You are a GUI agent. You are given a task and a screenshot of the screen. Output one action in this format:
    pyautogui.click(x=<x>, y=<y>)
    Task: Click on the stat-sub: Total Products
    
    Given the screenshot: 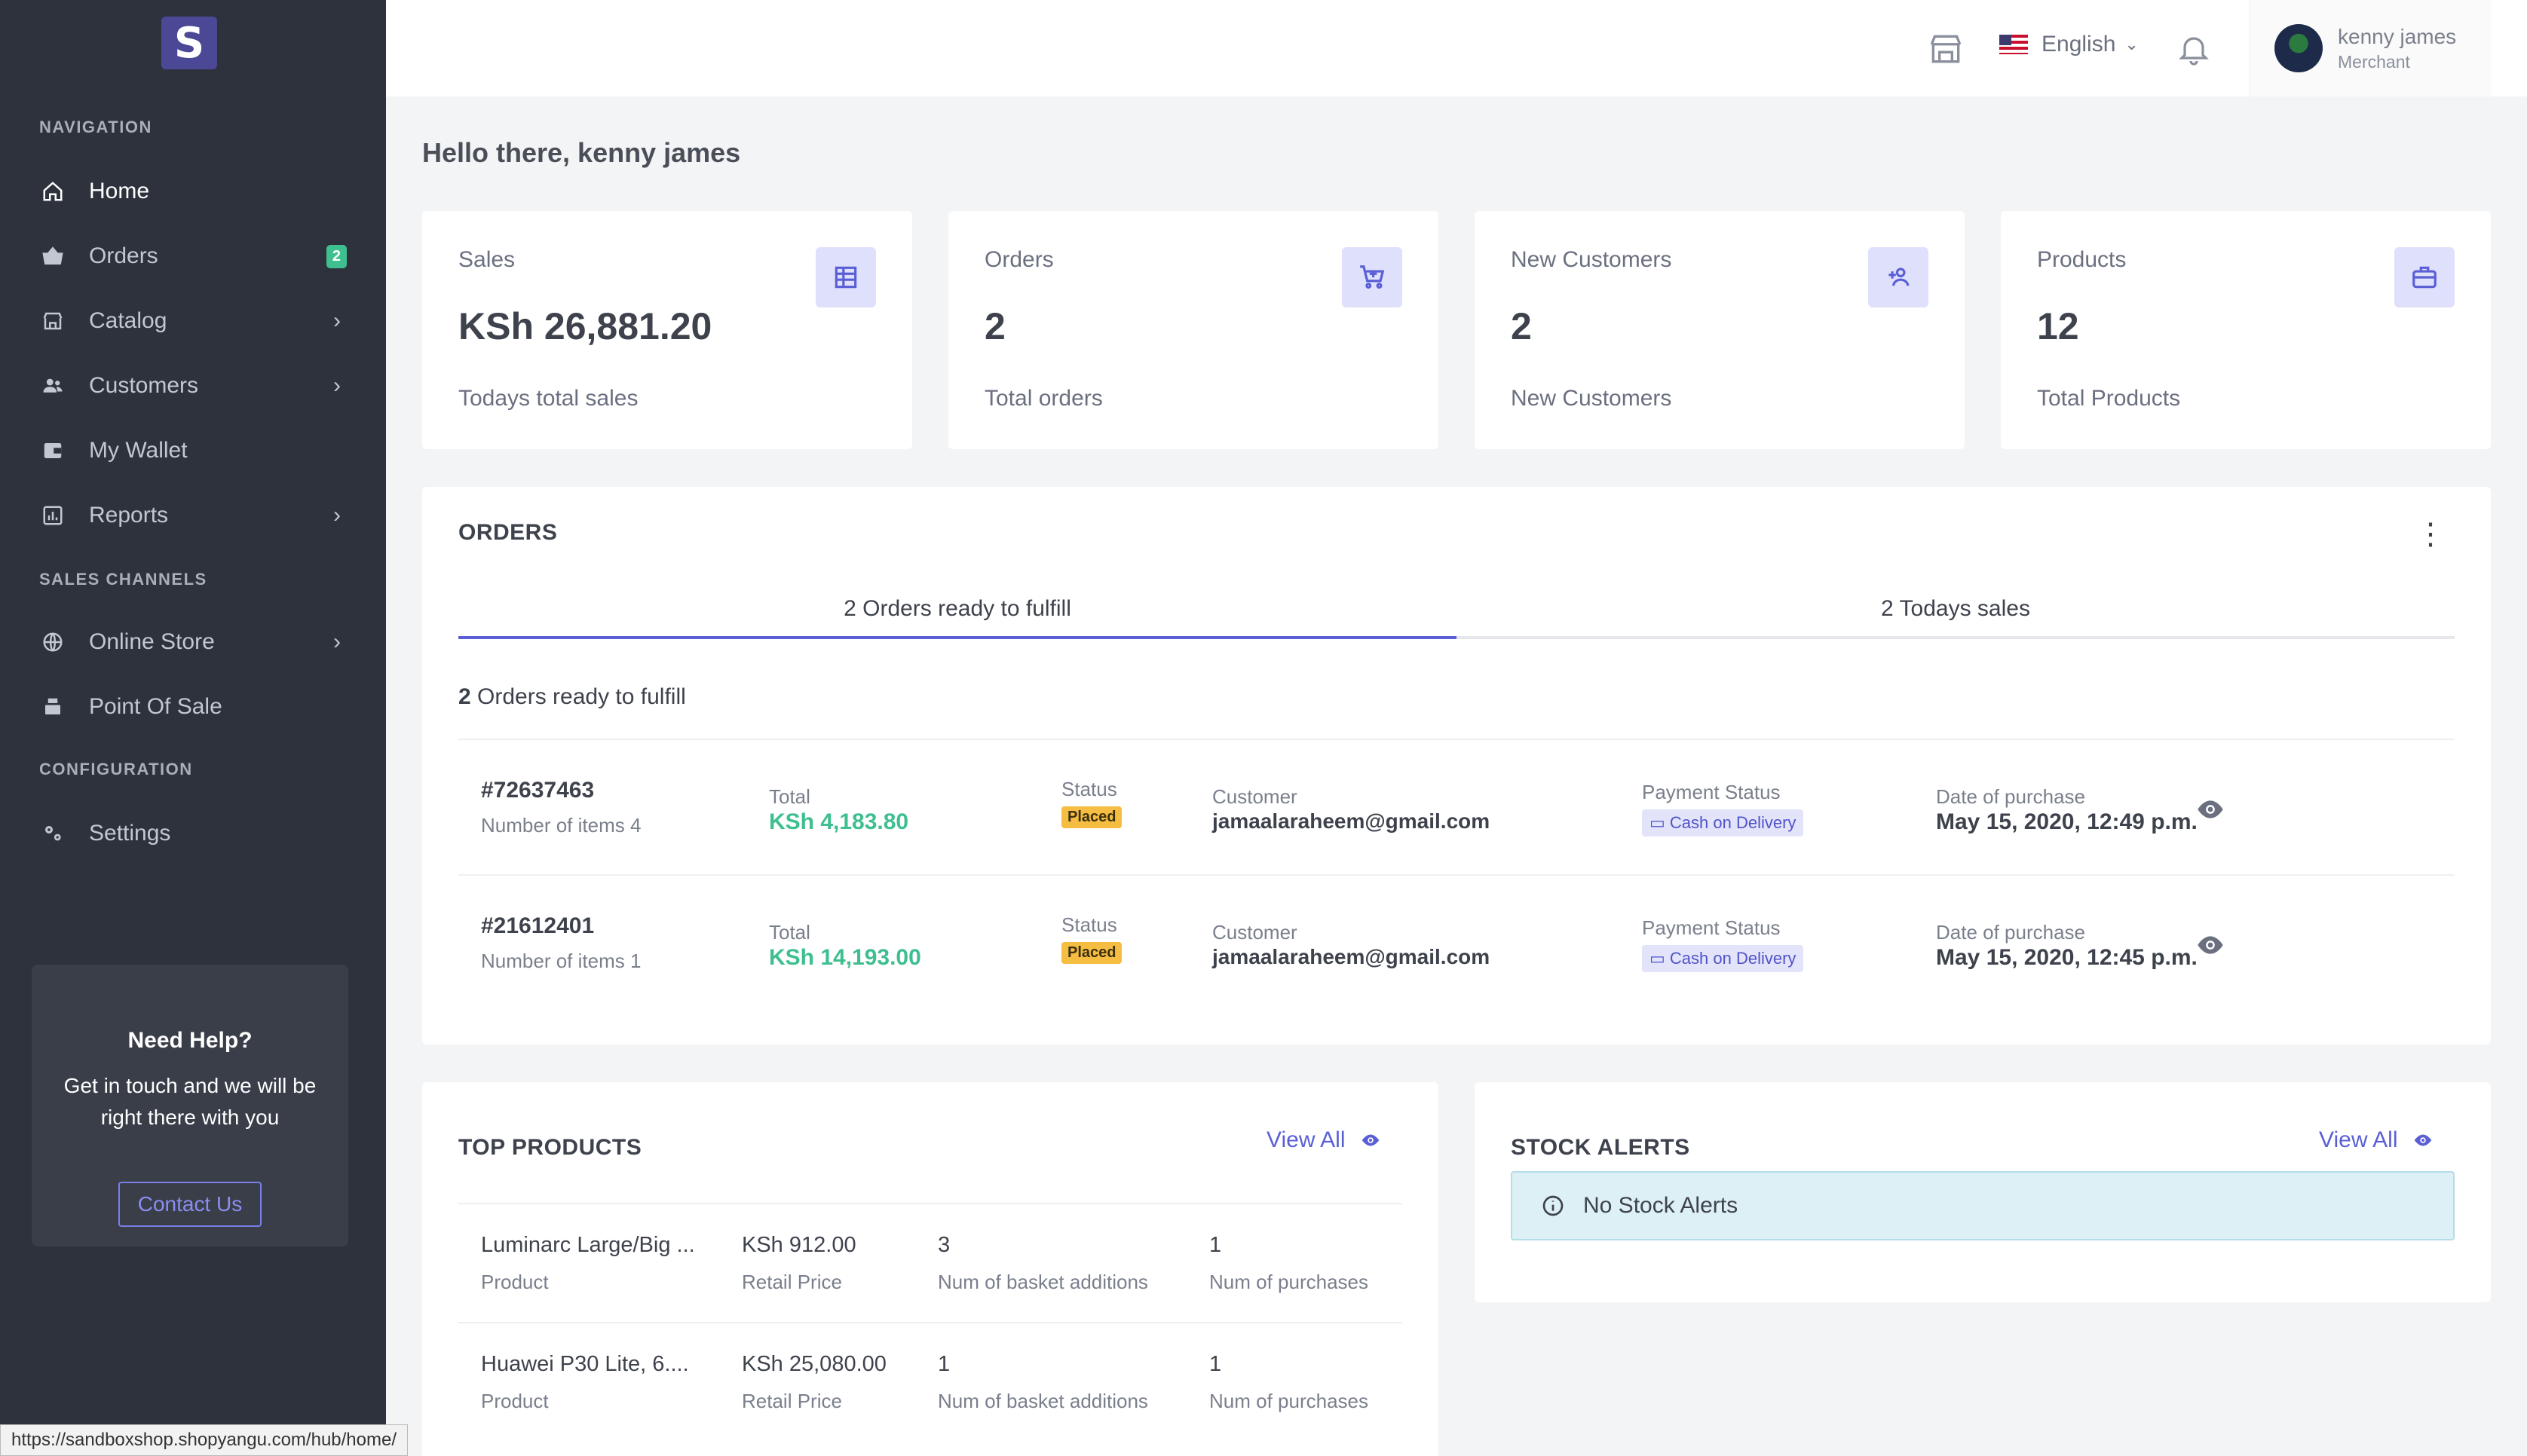 What is the action you would take?
    pyautogui.click(x=2109, y=399)
    